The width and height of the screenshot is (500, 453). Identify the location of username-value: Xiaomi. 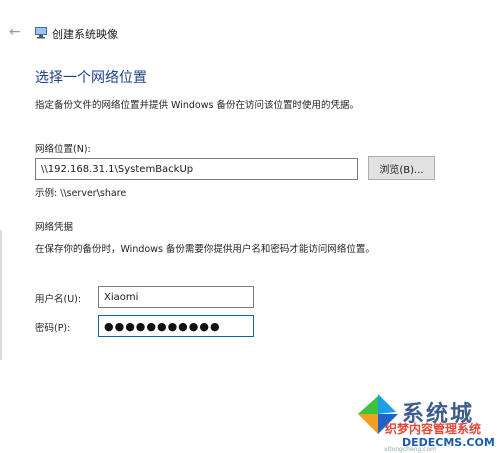
(121, 297).